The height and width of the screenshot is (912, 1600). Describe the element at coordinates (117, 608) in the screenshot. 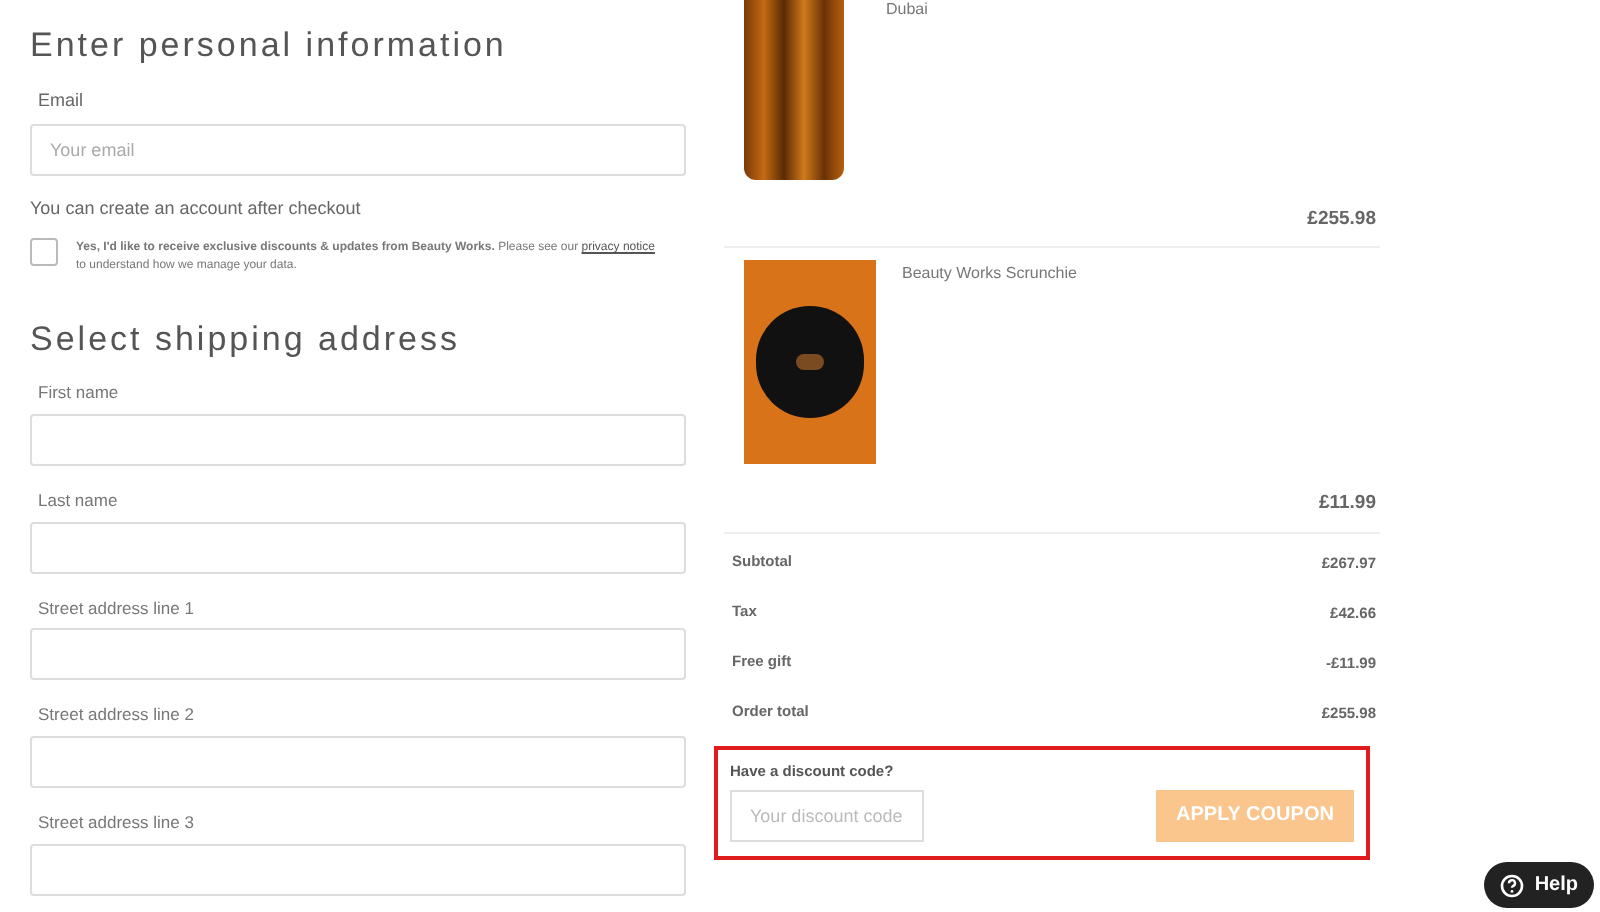

I see `field-label: Street address line 1` at that location.